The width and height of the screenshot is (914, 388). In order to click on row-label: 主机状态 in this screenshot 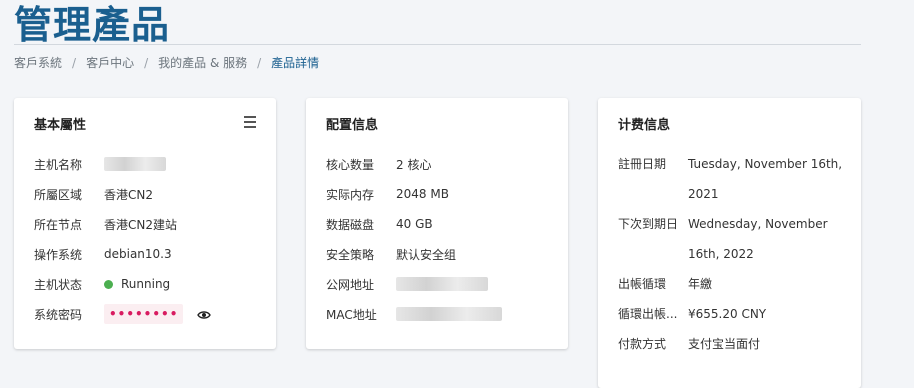, I will do `click(58, 284)`.